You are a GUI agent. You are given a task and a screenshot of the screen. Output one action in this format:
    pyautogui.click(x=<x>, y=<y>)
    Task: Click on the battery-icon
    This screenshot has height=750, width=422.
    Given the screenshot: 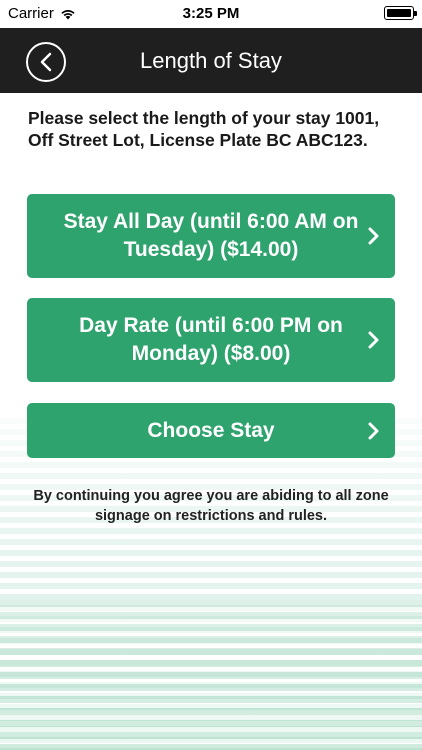 What is the action you would take?
    pyautogui.click(x=400, y=13)
    